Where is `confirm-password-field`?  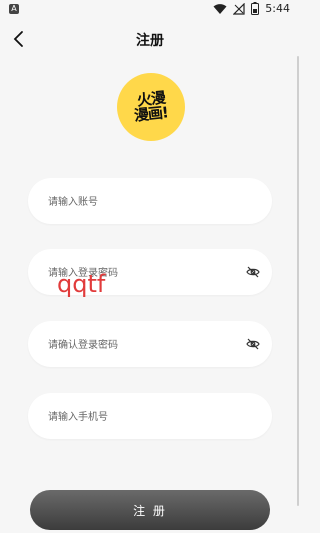 confirm-password-field is located at coordinates (150, 345).